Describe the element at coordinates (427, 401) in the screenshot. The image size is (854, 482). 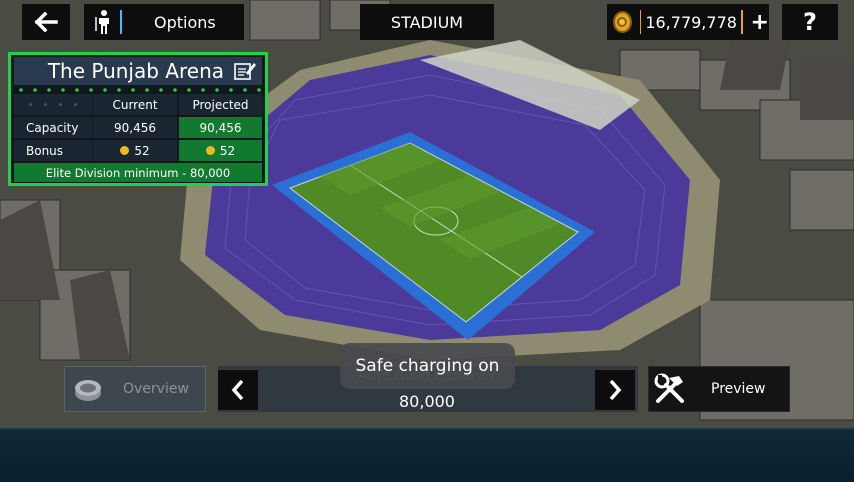
I see `auto-build-capacity-value: 80,000` at that location.